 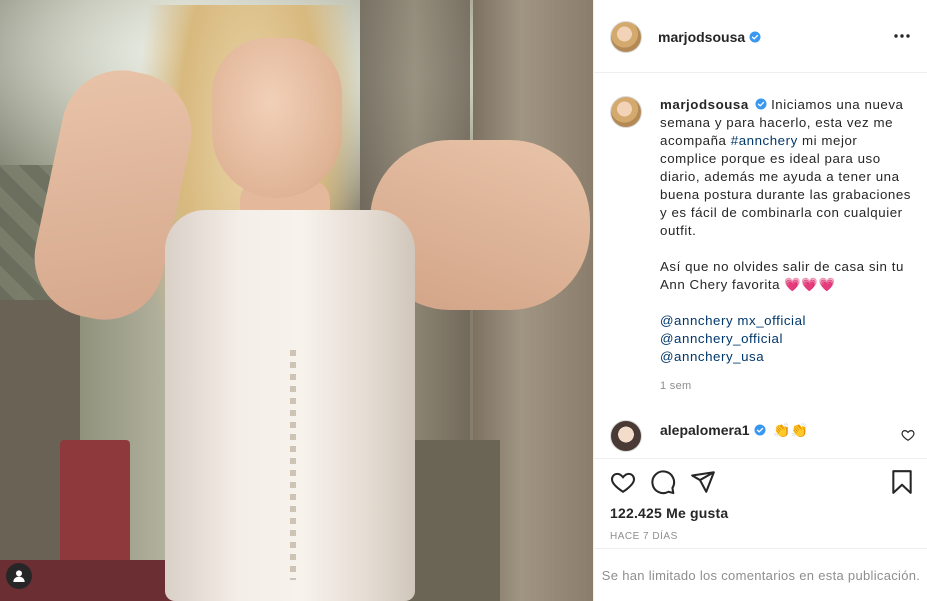 What do you see at coordinates (703, 482) in the screenshot?
I see `share-icon` at bounding box center [703, 482].